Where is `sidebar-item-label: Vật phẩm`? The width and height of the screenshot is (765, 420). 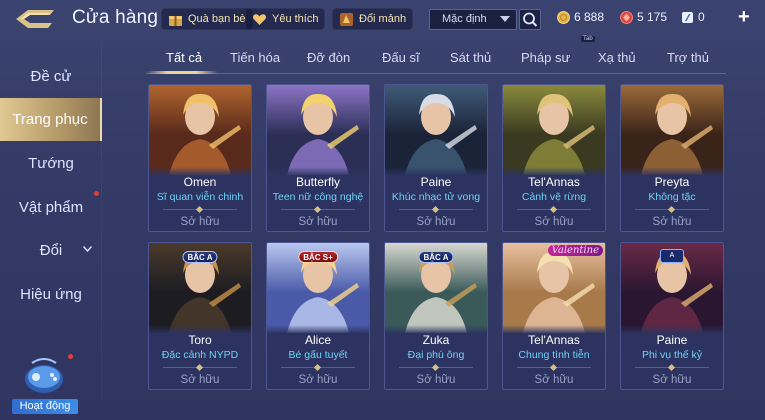
sidebar-item-label: Vật phẩm is located at coordinates (51, 207).